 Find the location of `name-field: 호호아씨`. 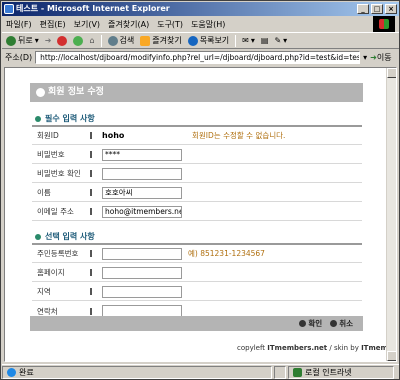

name-field: 호호아씨 is located at coordinates (142, 192).